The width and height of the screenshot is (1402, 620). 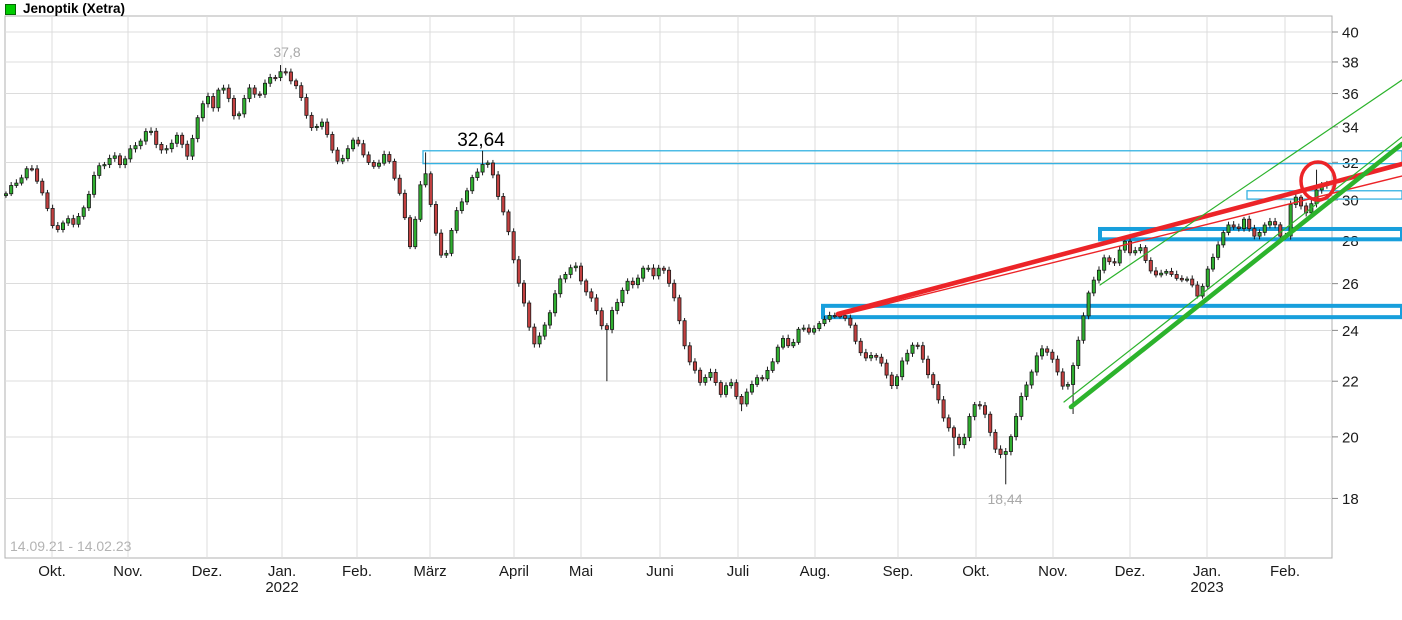 I want to click on y-axis-tick-label: 36, so click(x=1350, y=94).